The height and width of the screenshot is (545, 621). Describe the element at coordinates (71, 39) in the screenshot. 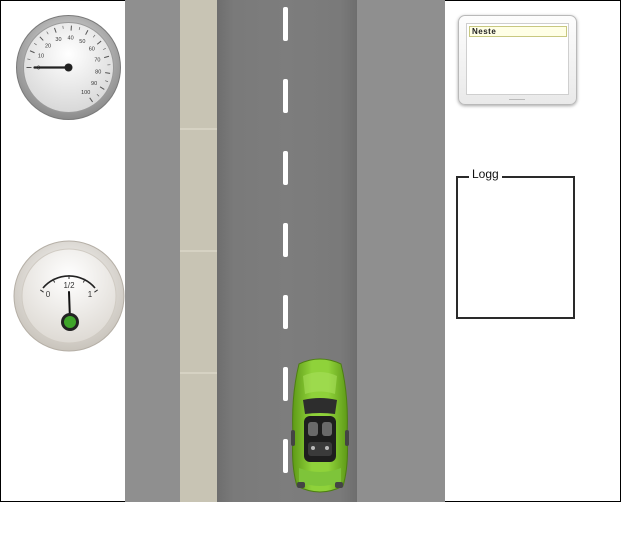

I see `speedometer-tick-label: 40` at that location.